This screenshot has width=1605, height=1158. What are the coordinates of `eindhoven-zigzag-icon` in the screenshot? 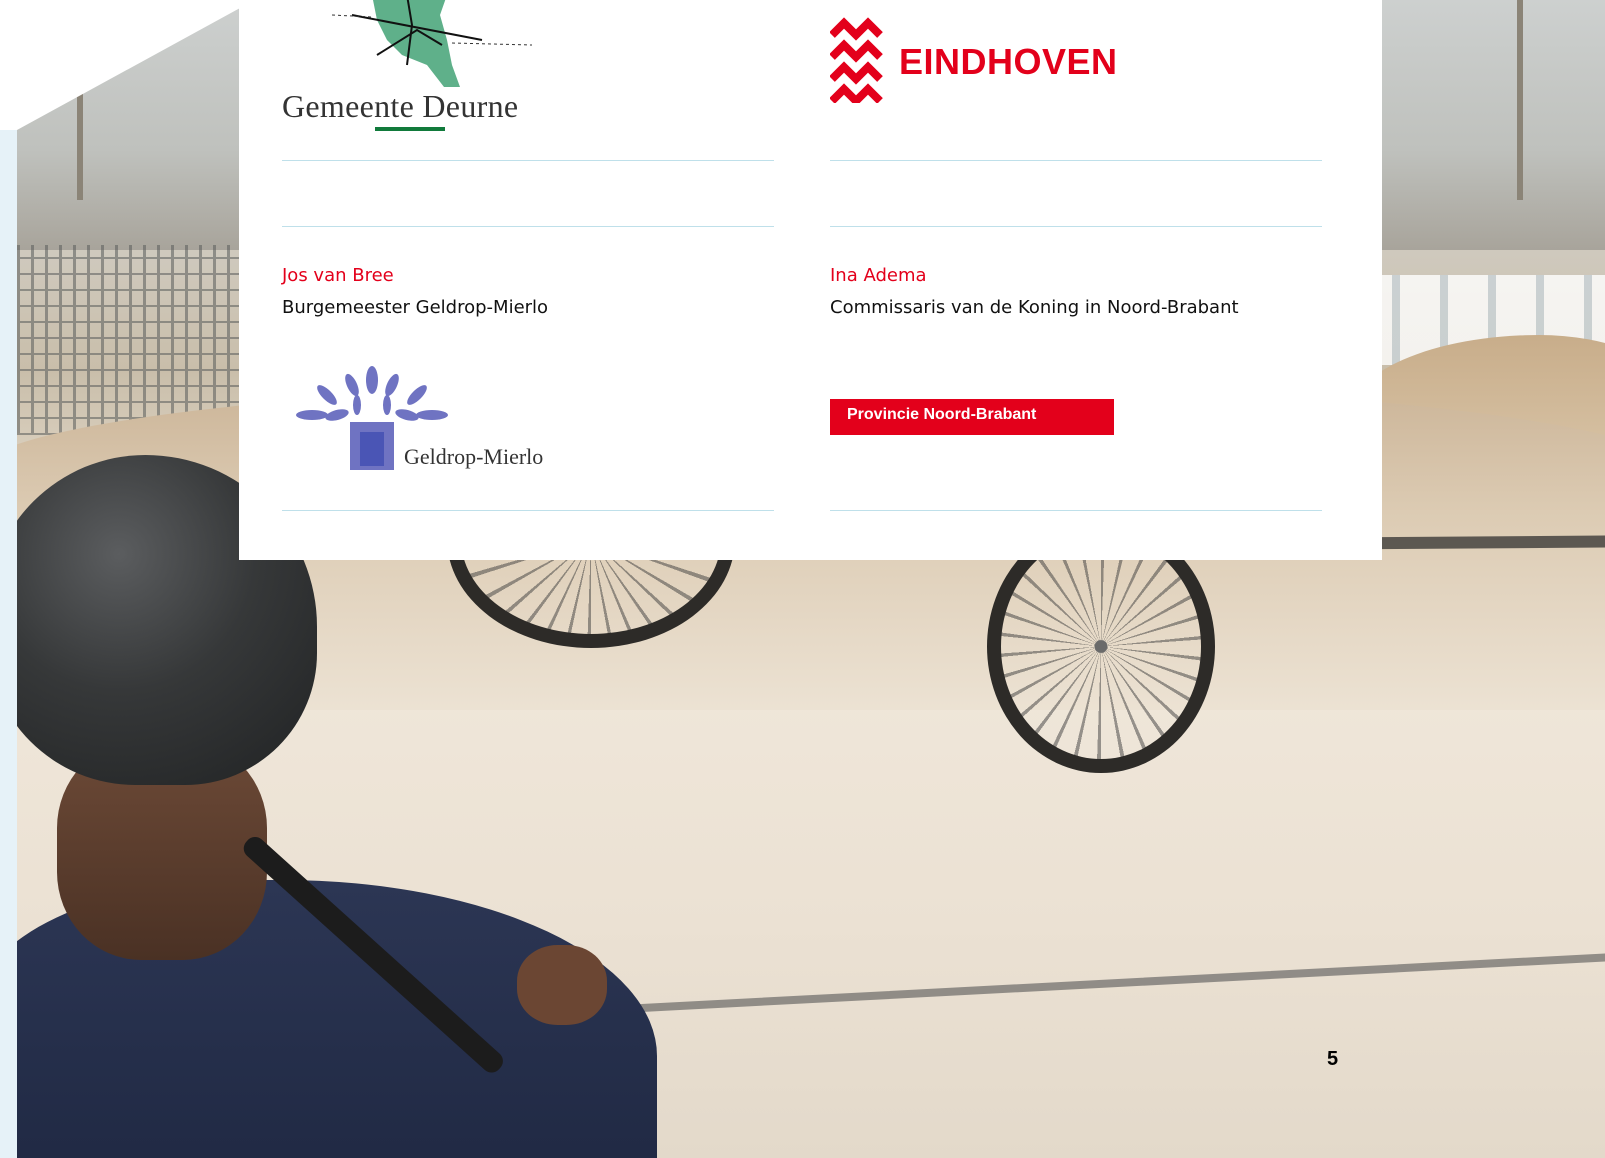 It's located at (856, 60).